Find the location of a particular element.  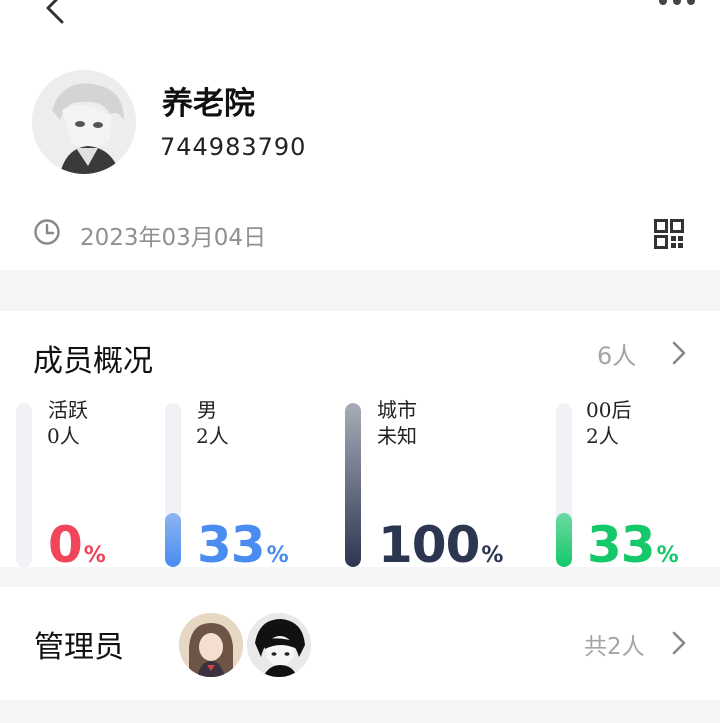

qr-code-button is located at coordinates (669, 234).